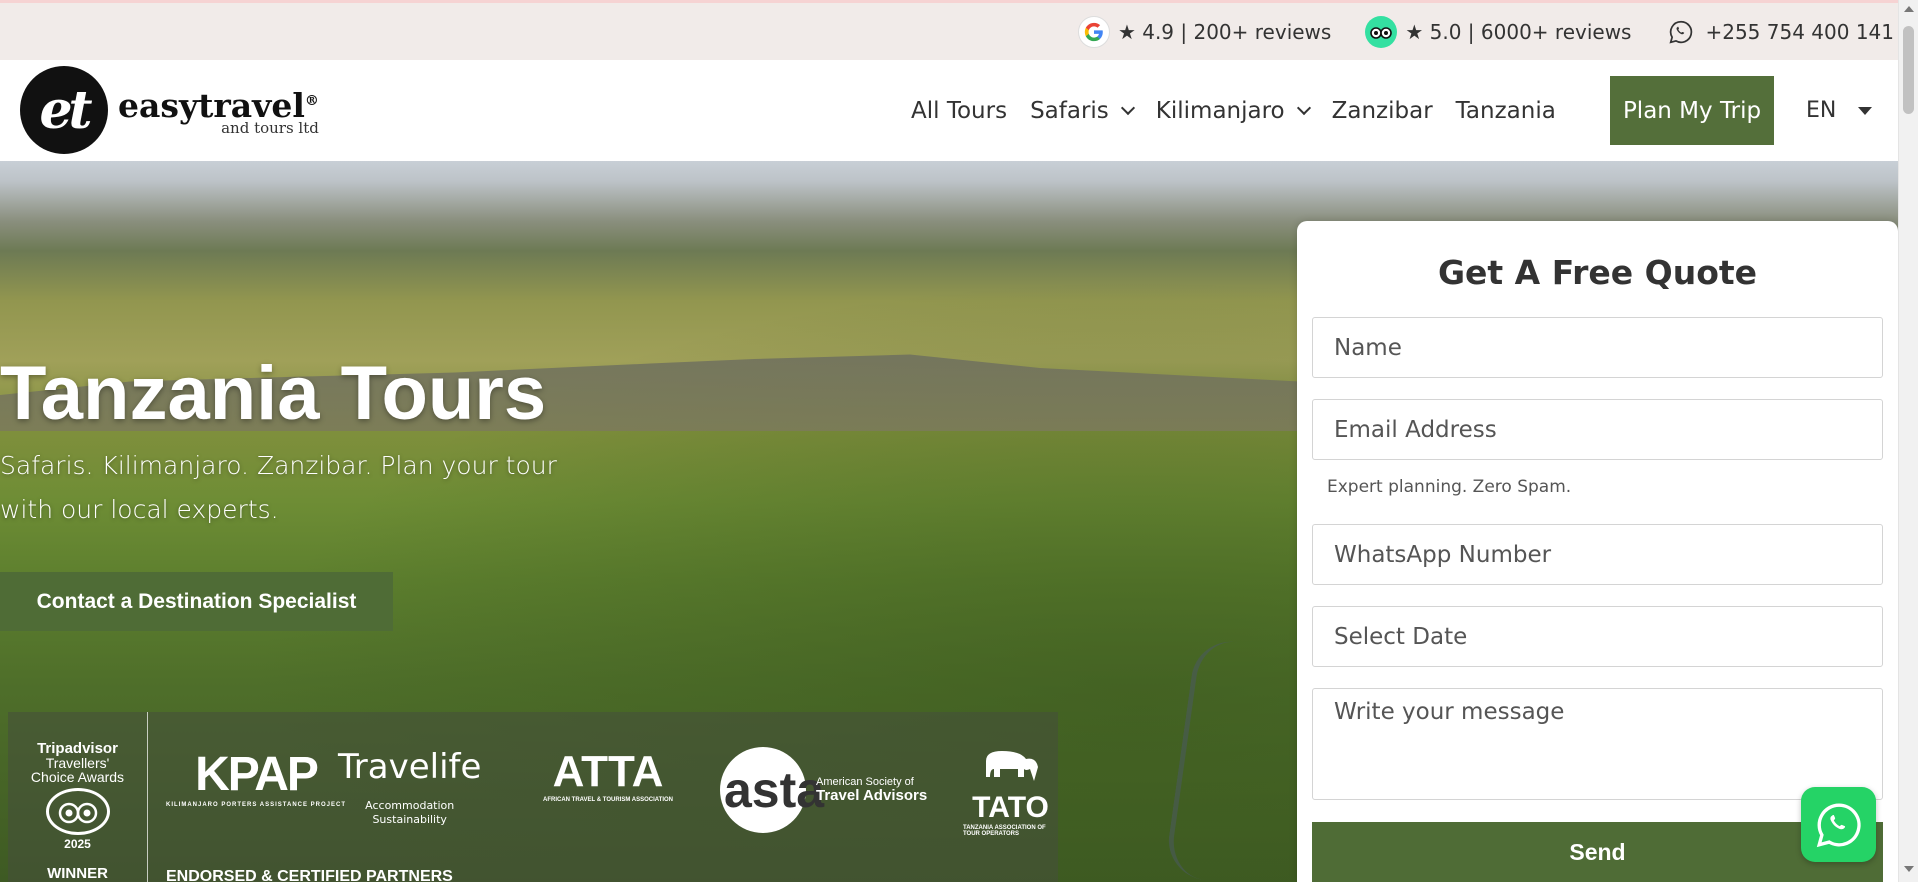 The image size is (1918, 882). What do you see at coordinates (1908, 70) in the screenshot?
I see `scroll-thumb` at bounding box center [1908, 70].